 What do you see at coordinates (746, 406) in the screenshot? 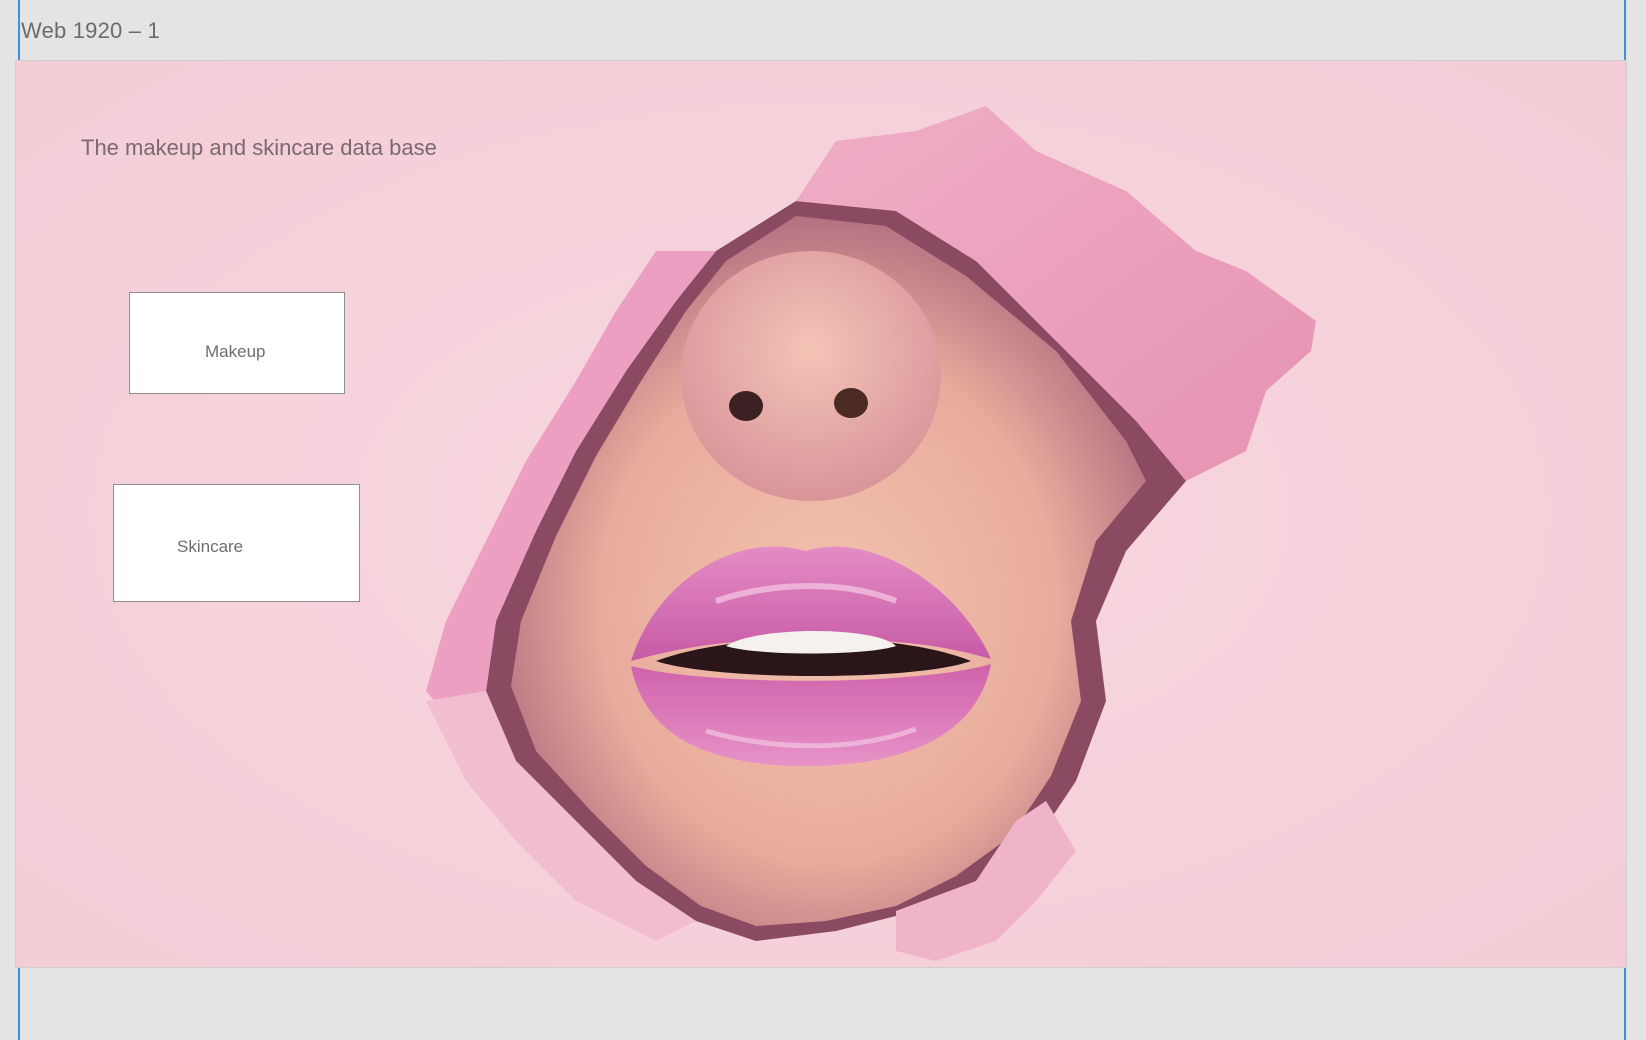
I see `nostril-left` at bounding box center [746, 406].